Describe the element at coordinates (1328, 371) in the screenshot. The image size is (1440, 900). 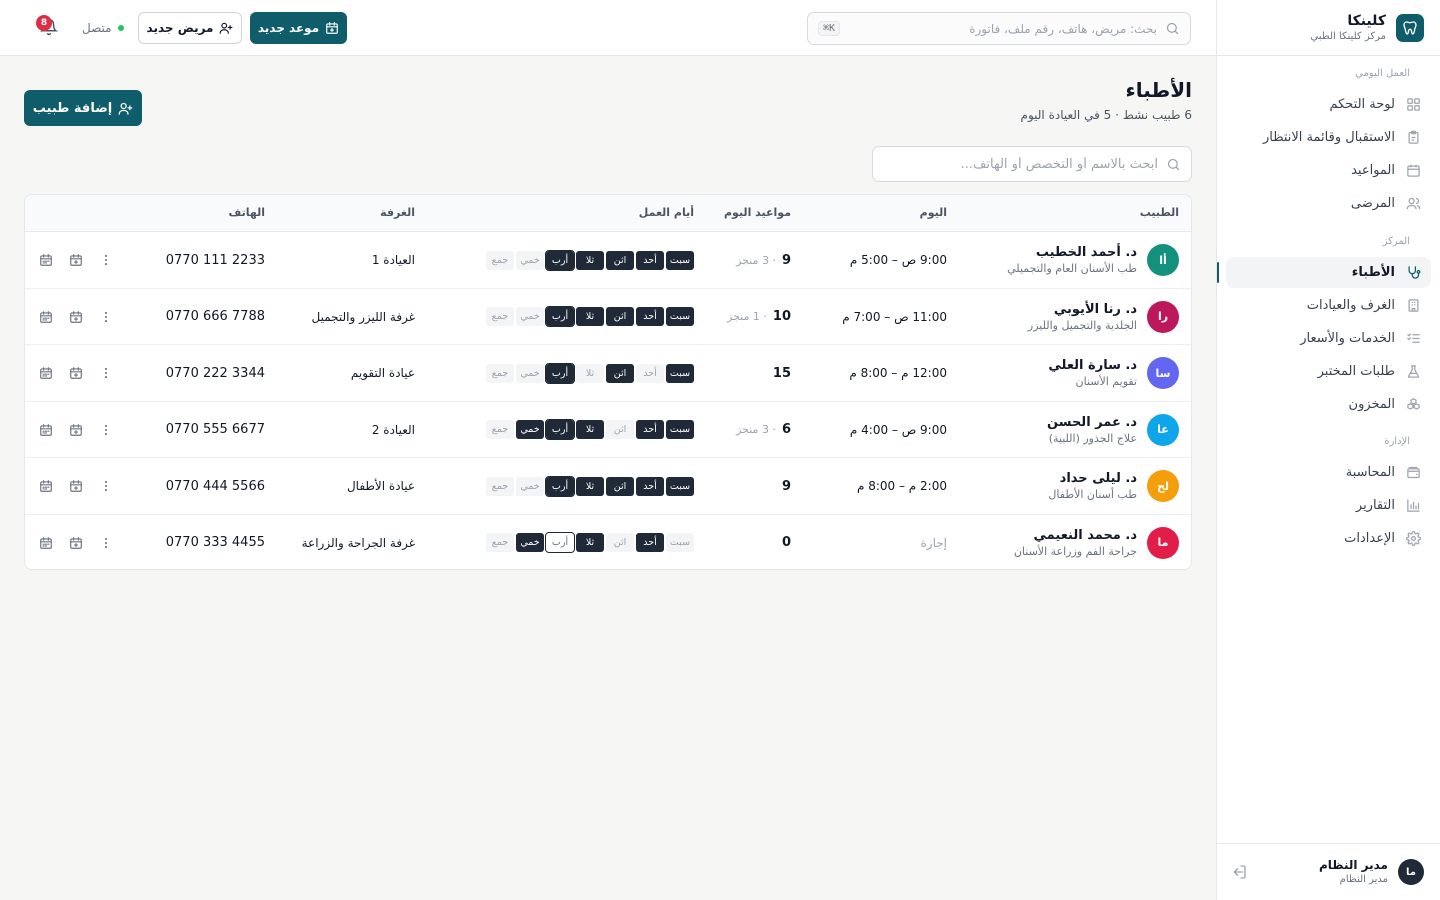
I see `sidebar-item-flask: طلبات المختبر` at that location.